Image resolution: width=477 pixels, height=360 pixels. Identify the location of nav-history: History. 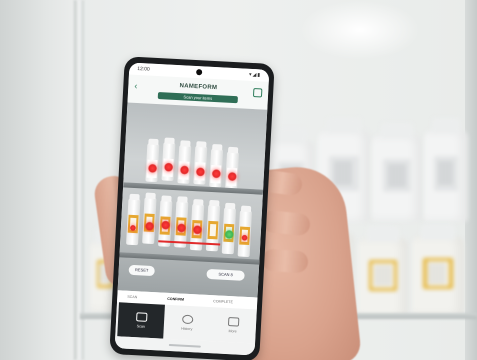
(187, 323).